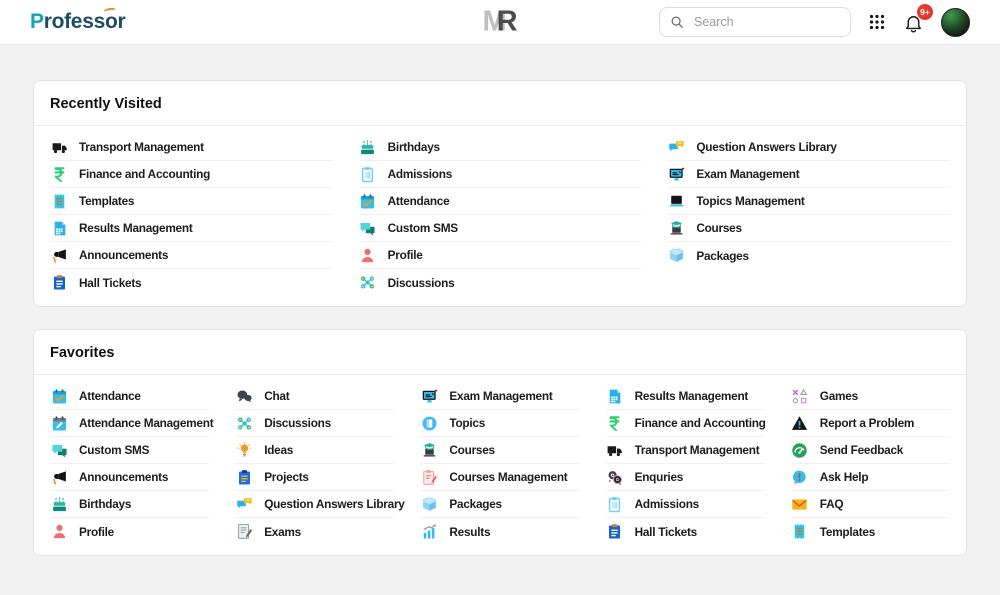 The width and height of the screenshot is (1000, 595). What do you see at coordinates (877, 22) in the screenshot?
I see `apps-grid-button` at bounding box center [877, 22].